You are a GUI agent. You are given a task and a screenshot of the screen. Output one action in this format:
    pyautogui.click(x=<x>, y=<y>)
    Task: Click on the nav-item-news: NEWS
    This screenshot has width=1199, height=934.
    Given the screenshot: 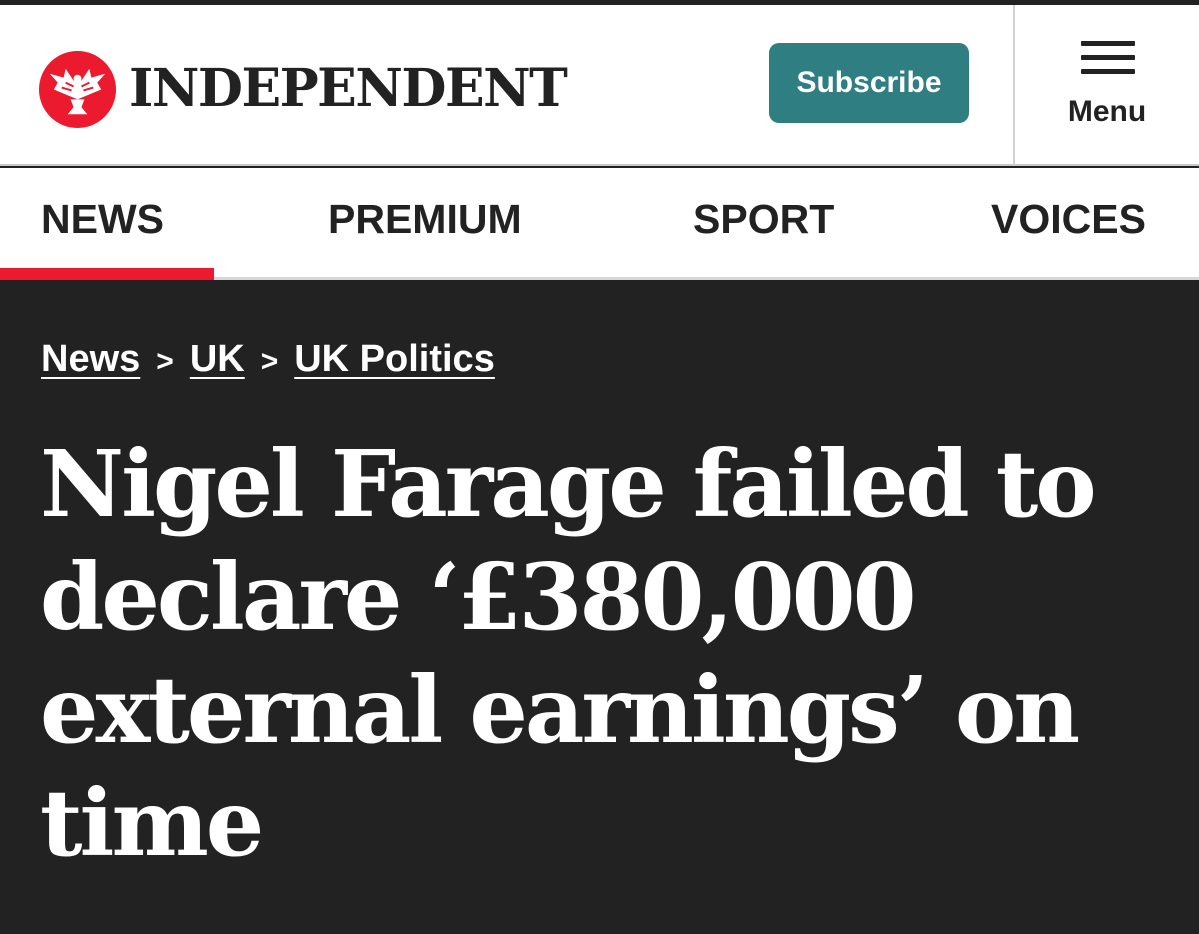 What is the action you would take?
    pyautogui.click(x=102, y=219)
    